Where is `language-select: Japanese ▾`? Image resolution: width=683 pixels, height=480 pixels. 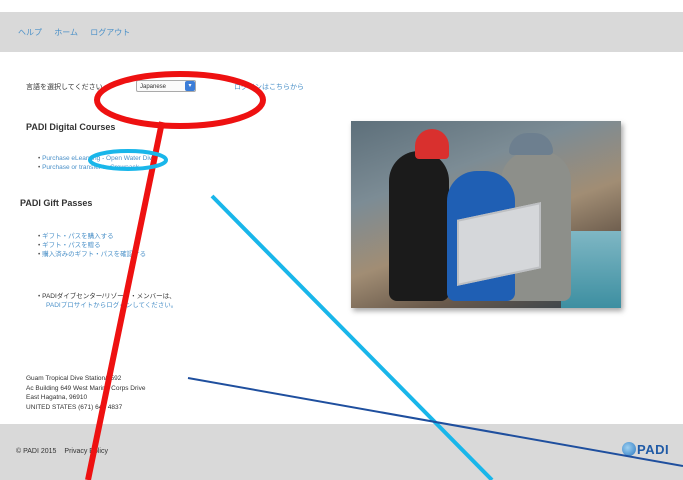 language-select: Japanese ▾ is located at coordinates (166, 86).